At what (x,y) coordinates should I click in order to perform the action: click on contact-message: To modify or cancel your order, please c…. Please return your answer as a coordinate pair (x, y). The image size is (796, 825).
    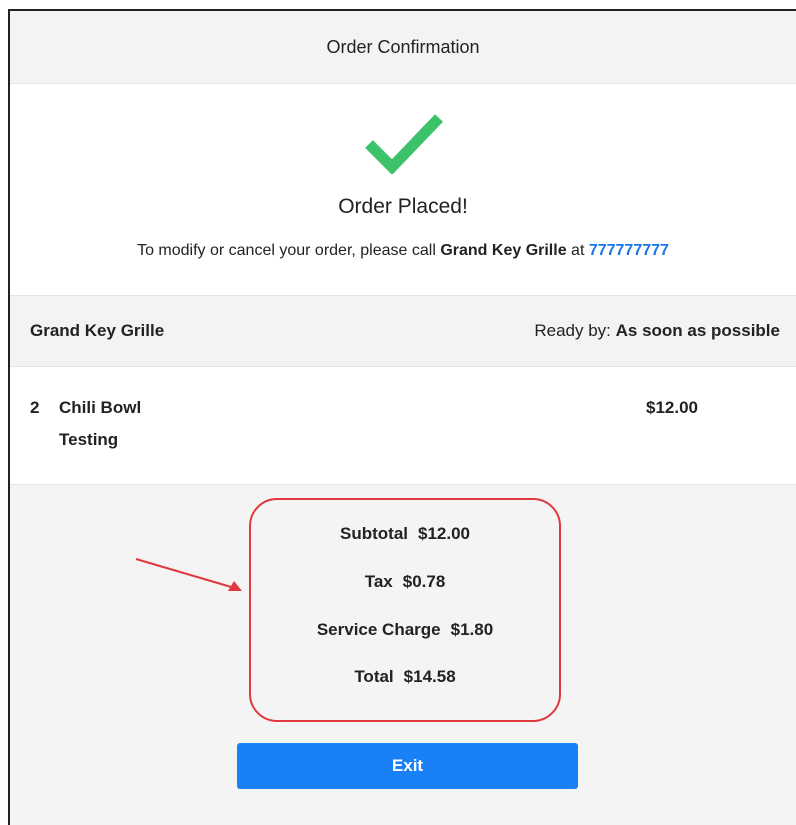
    Looking at the image, I should click on (403, 251).